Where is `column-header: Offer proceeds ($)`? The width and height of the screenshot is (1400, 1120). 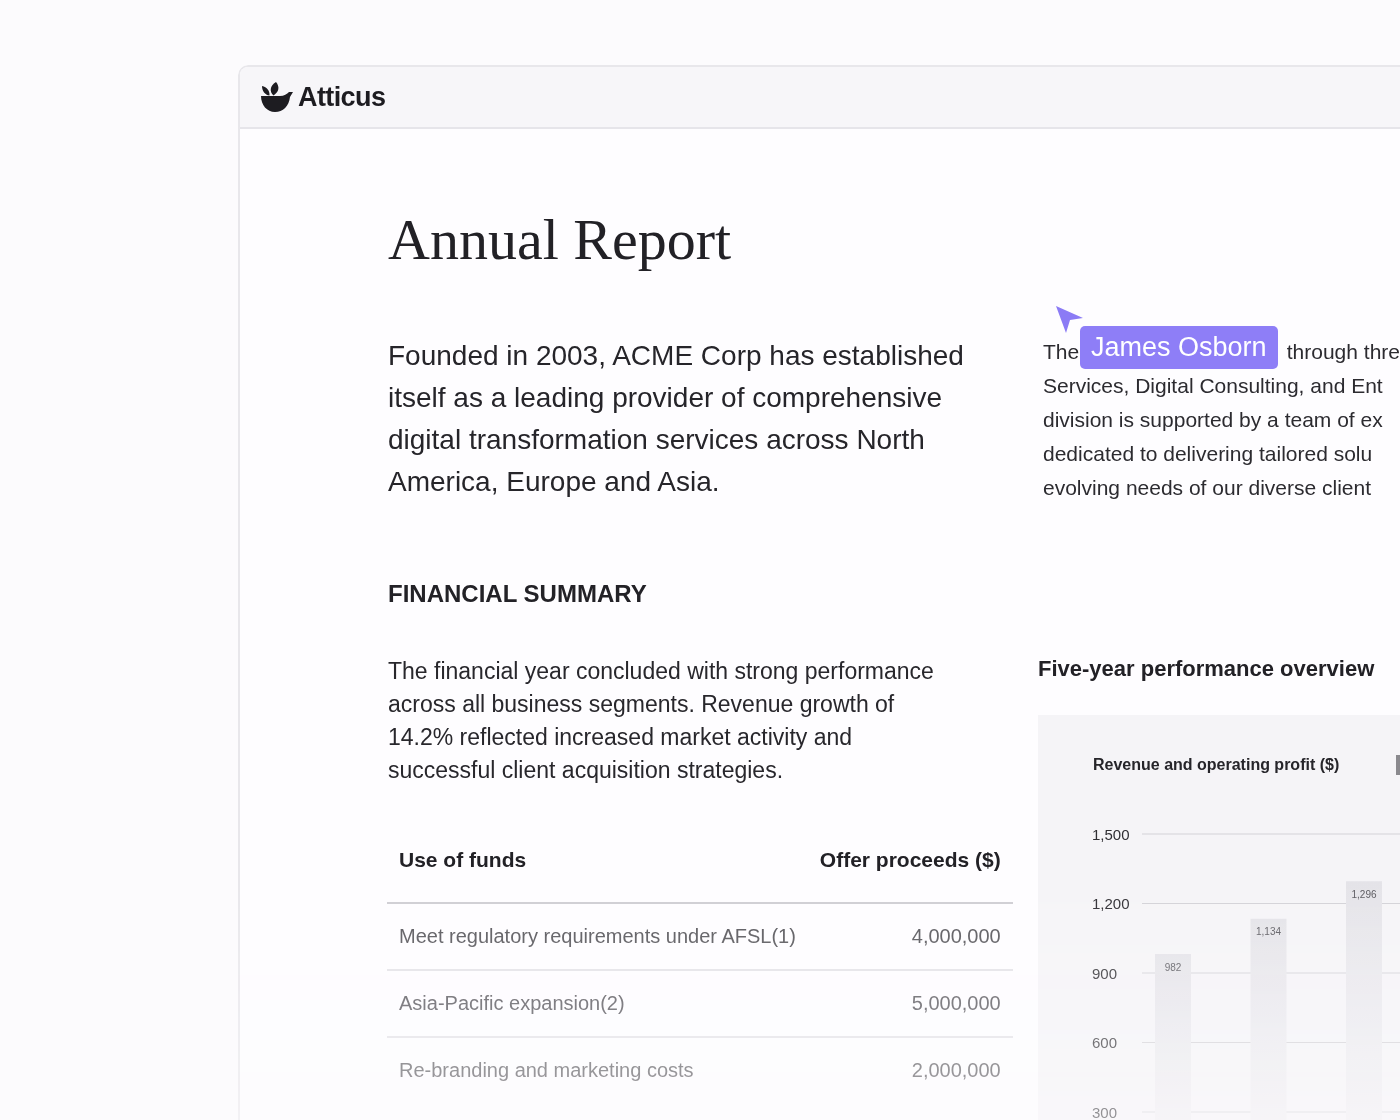
column-header: Offer proceeds ($) is located at coordinates (910, 866).